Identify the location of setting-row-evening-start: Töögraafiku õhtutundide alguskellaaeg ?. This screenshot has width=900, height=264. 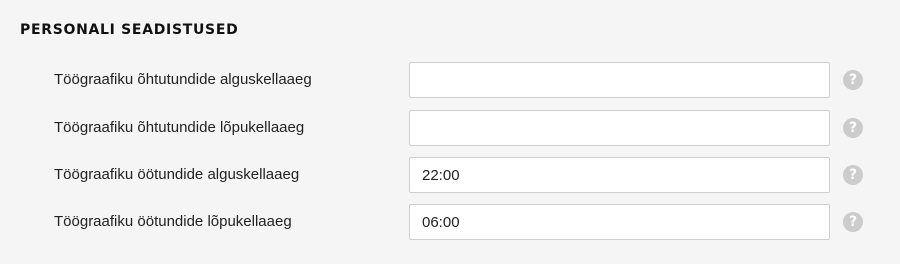
(450, 80).